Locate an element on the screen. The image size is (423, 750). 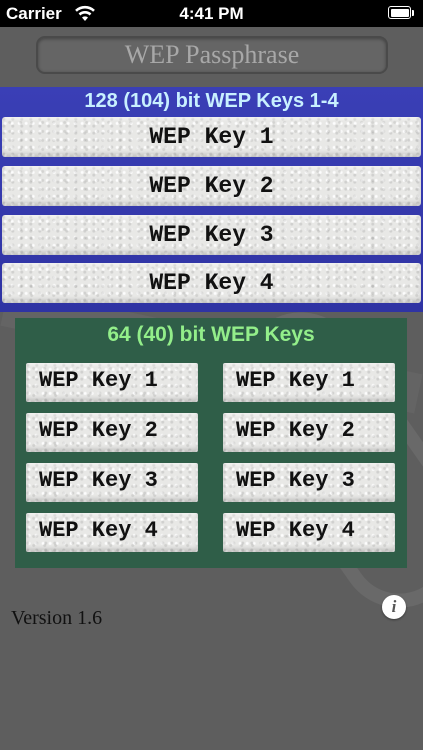
wep64-right-key-2-button: WEP Key 2 is located at coordinates (309, 432).